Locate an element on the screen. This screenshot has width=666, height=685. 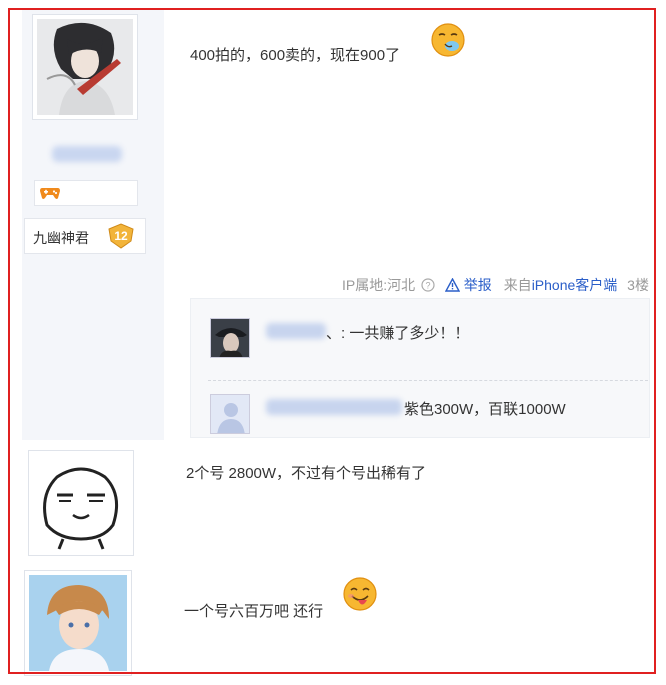
post-content: 400拍的，600卖的，现在900了 is located at coordinates (295, 55).